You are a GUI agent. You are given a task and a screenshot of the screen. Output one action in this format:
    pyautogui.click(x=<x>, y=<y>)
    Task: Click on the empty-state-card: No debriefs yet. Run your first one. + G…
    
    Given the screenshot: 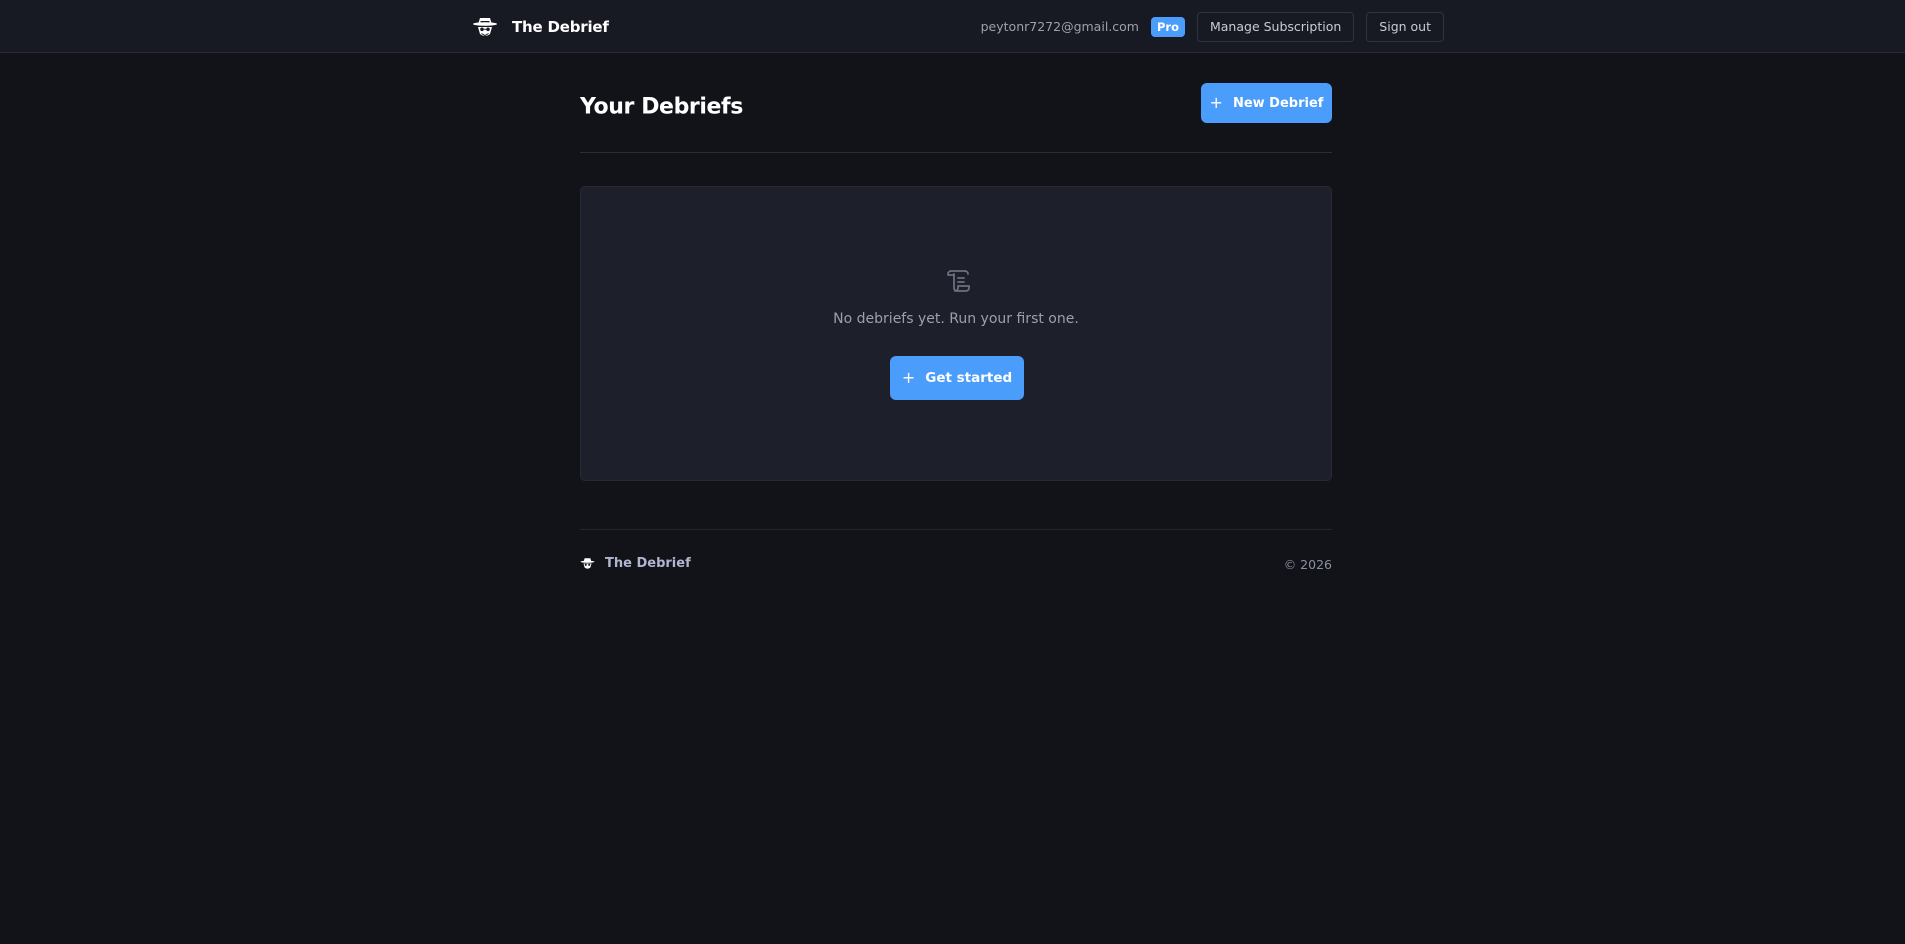 What is the action you would take?
    pyautogui.click(x=956, y=333)
    